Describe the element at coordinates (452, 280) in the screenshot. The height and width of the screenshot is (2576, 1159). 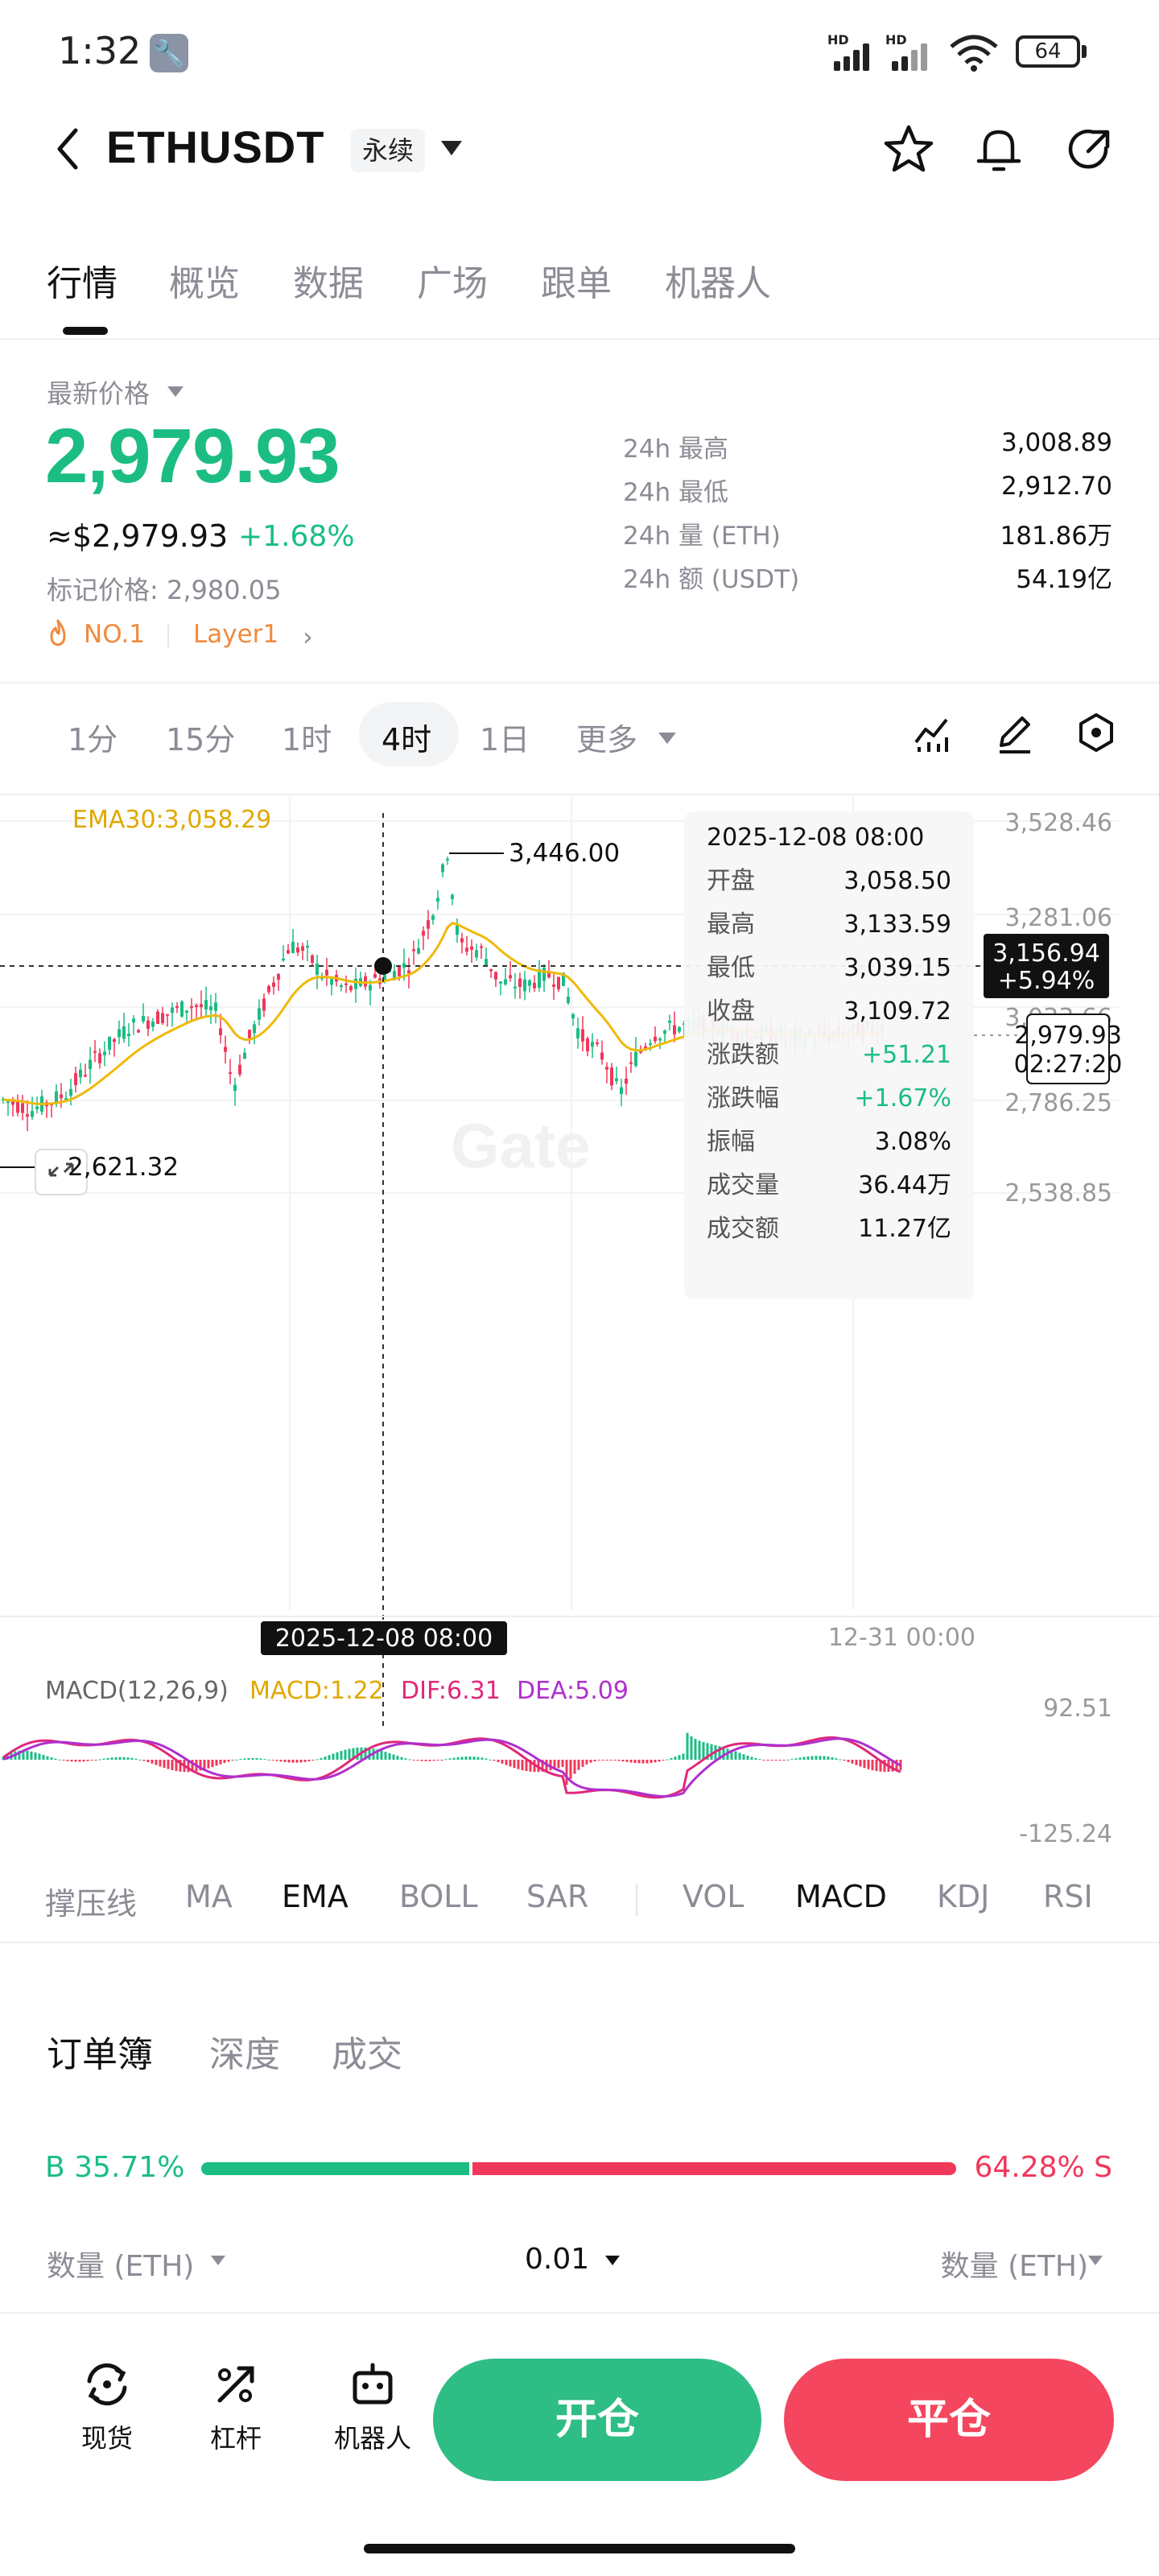
I see `tab-square: 广场` at that location.